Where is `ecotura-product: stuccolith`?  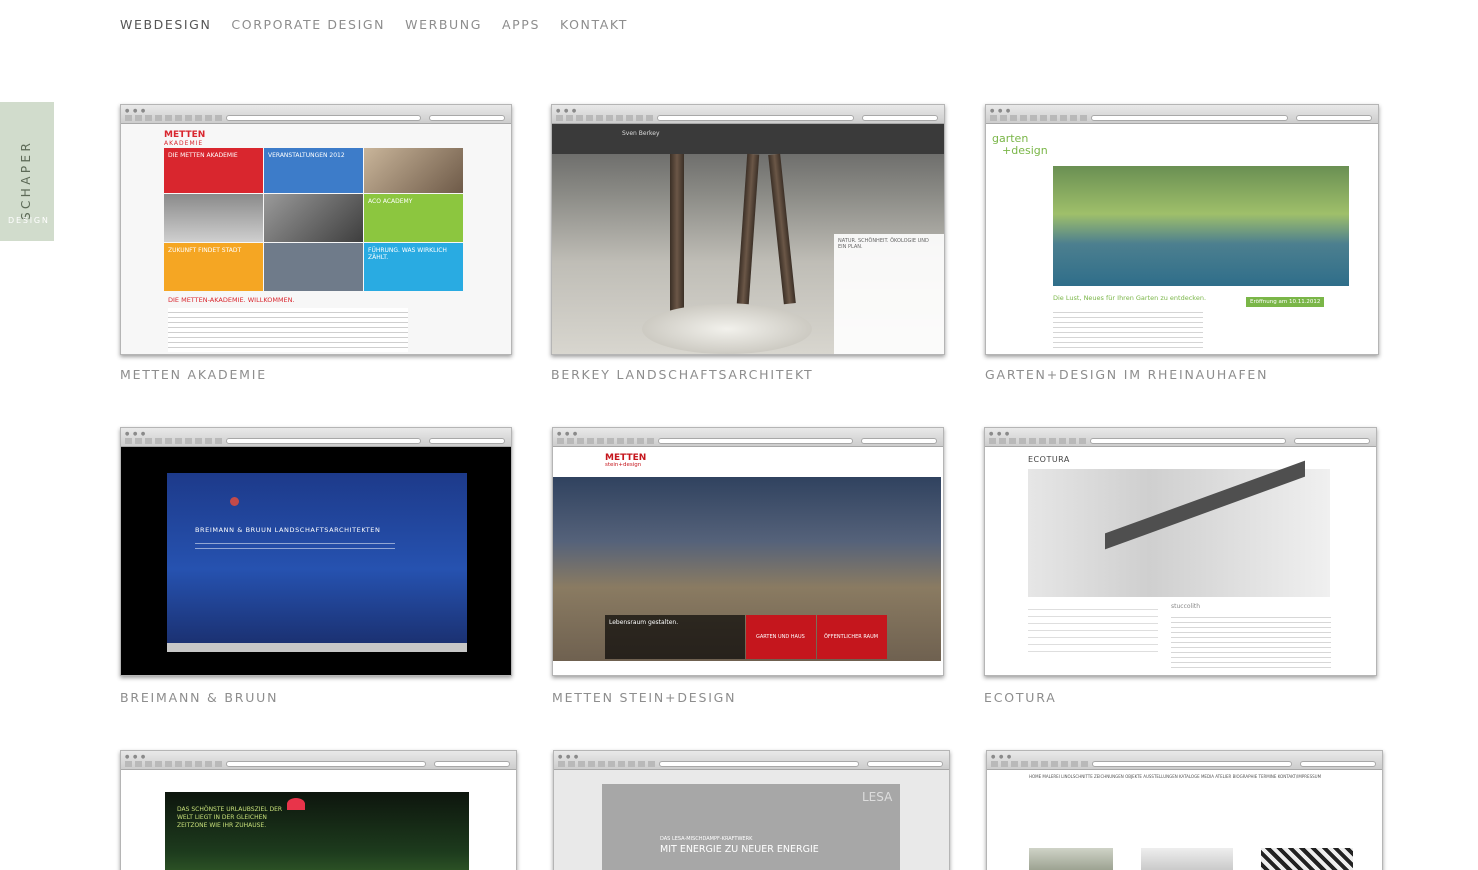 ecotura-product: stuccolith is located at coordinates (1186, 606).